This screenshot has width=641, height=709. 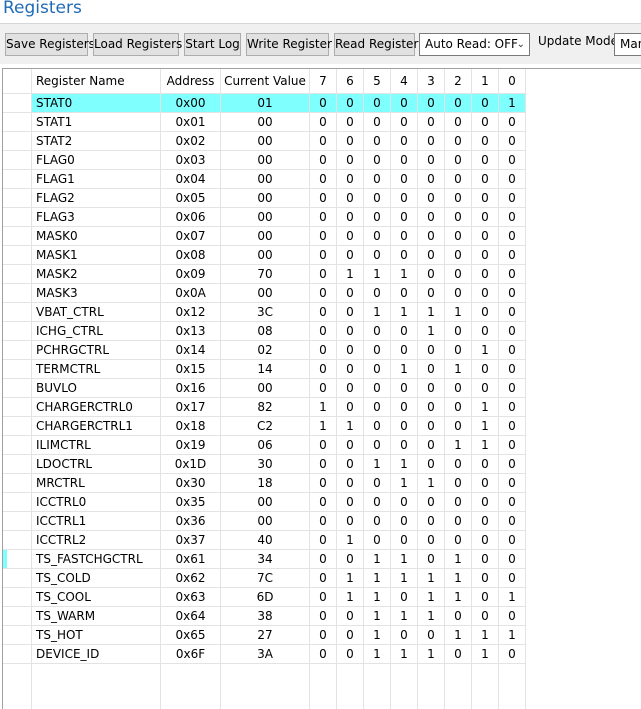 I want to click on column-header-bit-5: 5, so click(x=377, y=81).